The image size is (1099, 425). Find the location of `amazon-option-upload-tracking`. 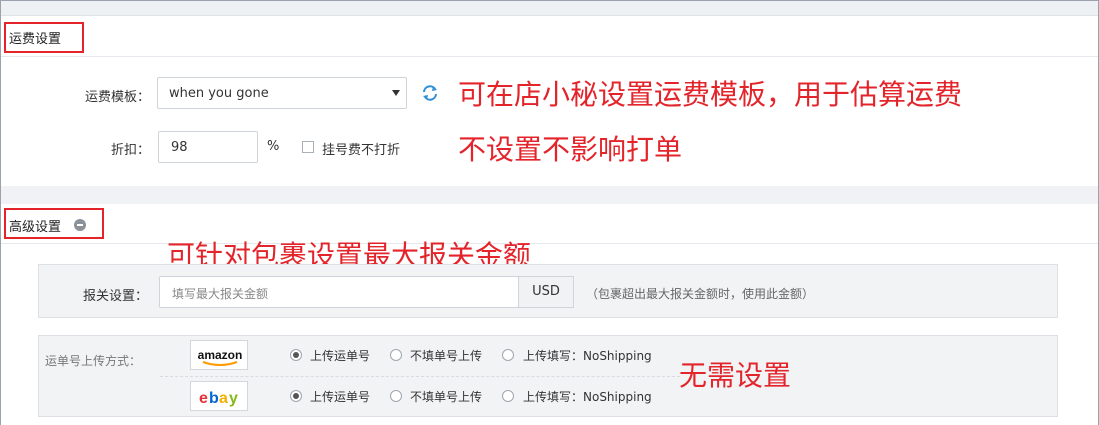

amazon-option-upload-tracking is located at coordinates (296, 355).